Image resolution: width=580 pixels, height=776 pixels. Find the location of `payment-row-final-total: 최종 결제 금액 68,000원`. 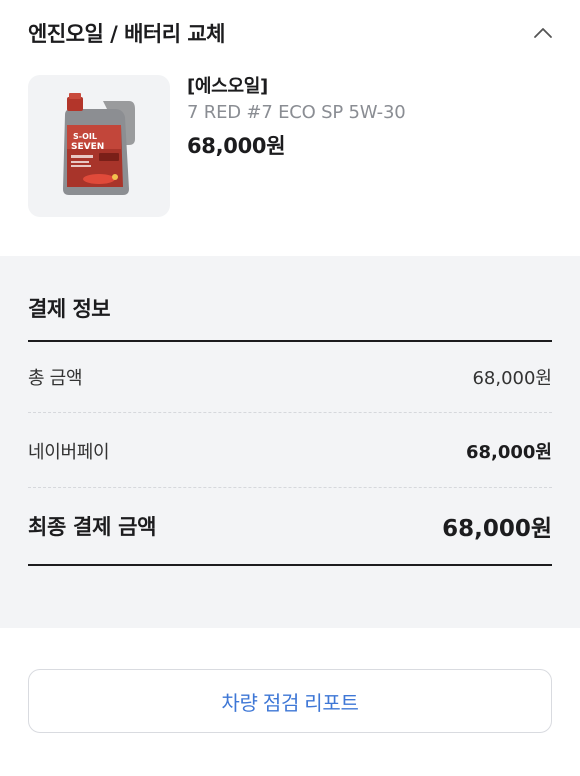

payment-row-final-total: 최종 결제 금액 68,000원 is located at coordinates (290, 526).